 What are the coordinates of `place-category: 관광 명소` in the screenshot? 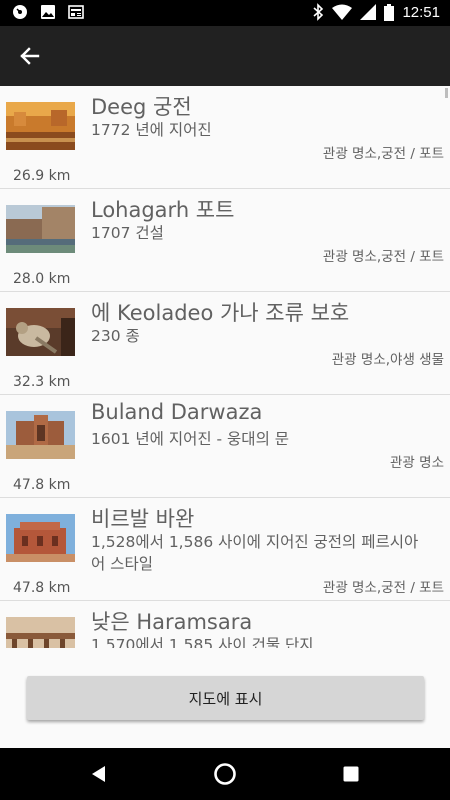 It's located at (417, 463).